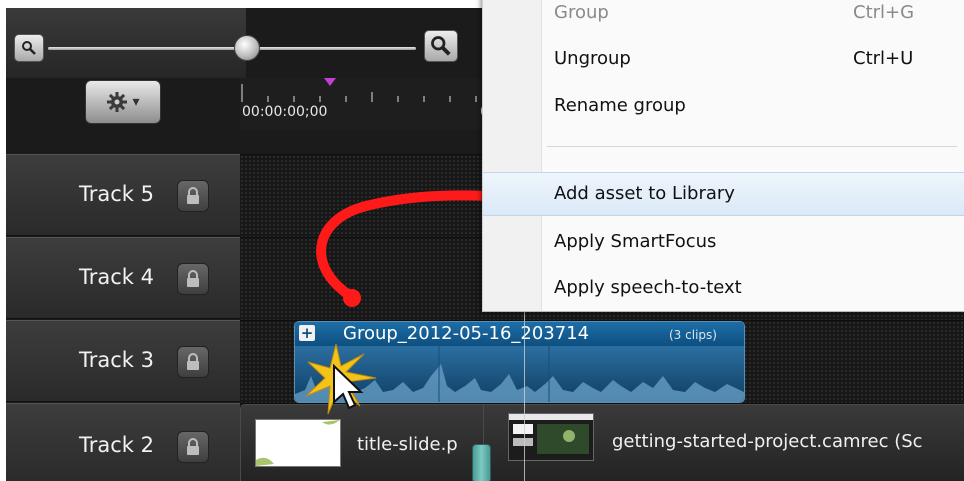 This screenshot has height=481, width=964. What do you see at coordinates (884, 12) in the screenshot?
I see `menu-item-shortcut: Ctrl+G` at bounding box center [884, 12].